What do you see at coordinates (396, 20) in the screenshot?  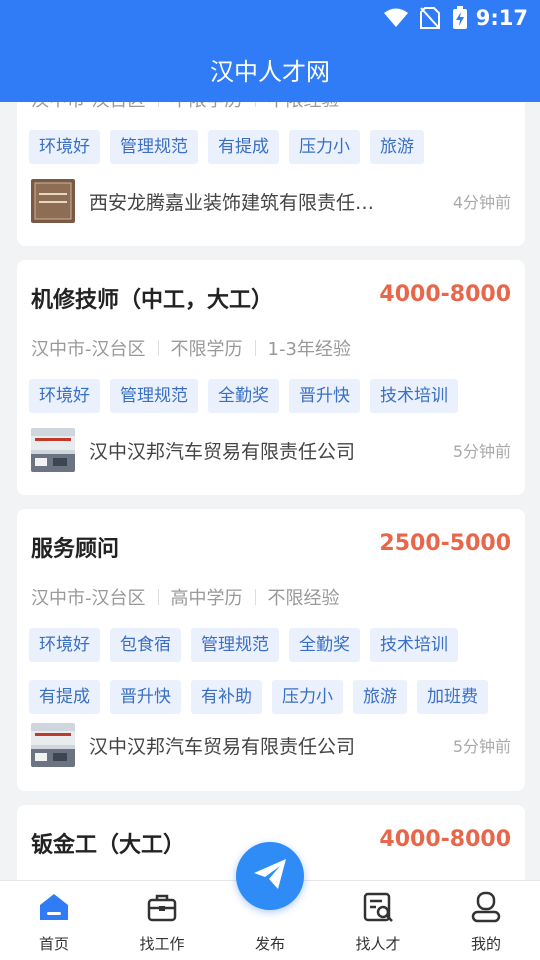 I see `wifi-icon` at bounding box center [396, 20].